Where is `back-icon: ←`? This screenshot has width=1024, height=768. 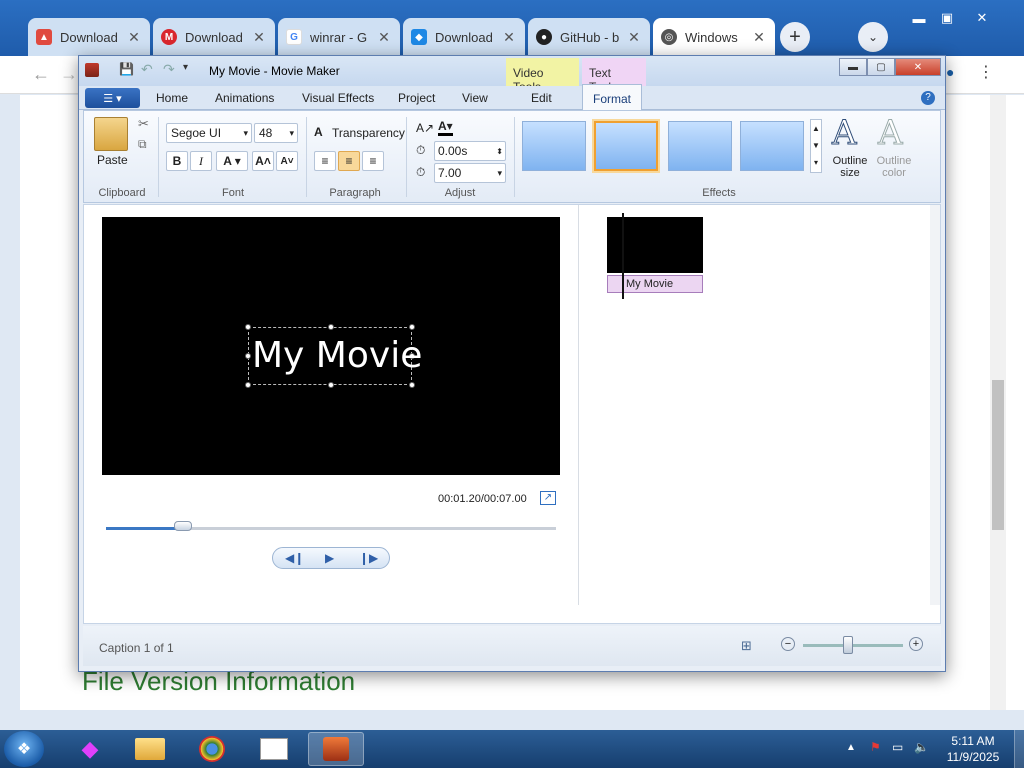 back-icon: ← is located at coordinates (41, 74).